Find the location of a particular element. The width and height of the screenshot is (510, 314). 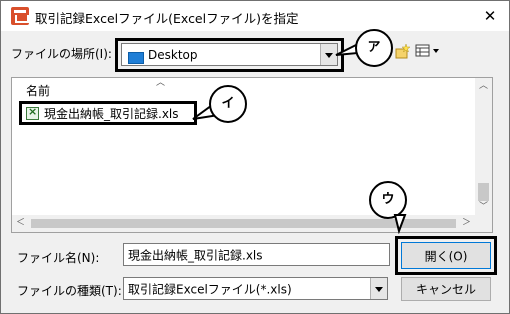

cancel-button-label: キャンセル is located at coordinates (445, 289).